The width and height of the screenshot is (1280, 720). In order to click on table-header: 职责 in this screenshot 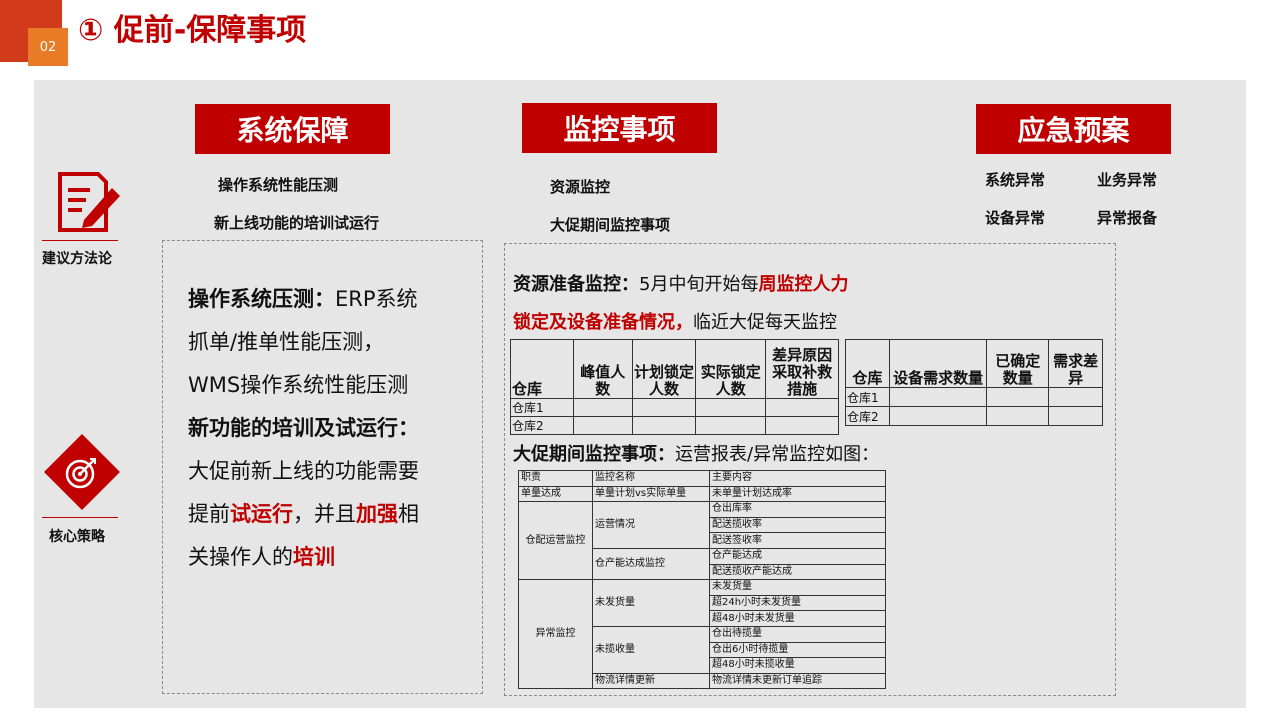, I will do `click(555, 478)`.